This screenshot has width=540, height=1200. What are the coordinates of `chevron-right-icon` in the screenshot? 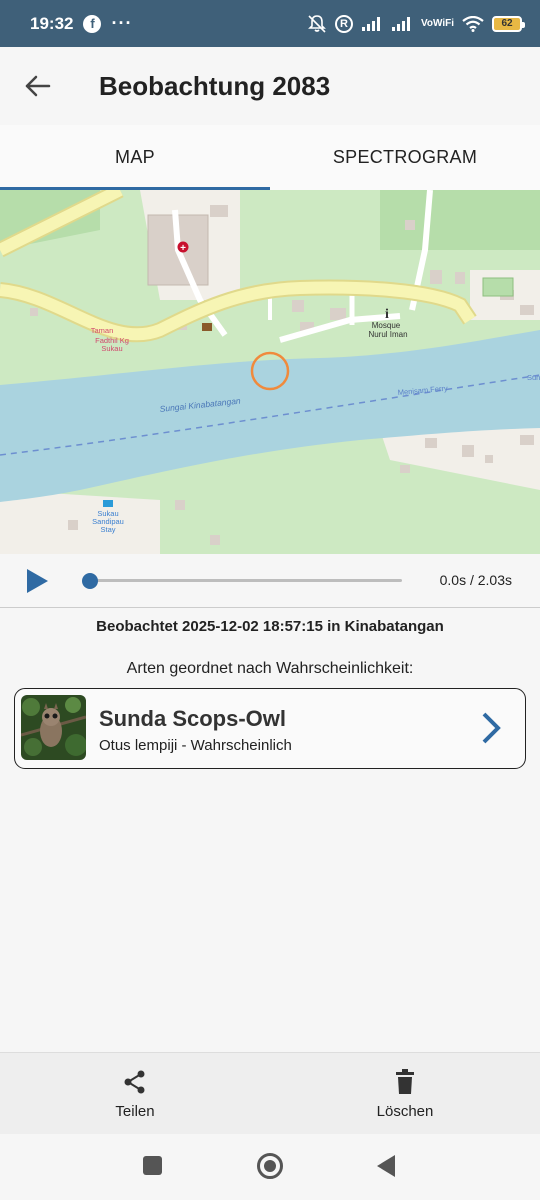 It's located at (491, 728).